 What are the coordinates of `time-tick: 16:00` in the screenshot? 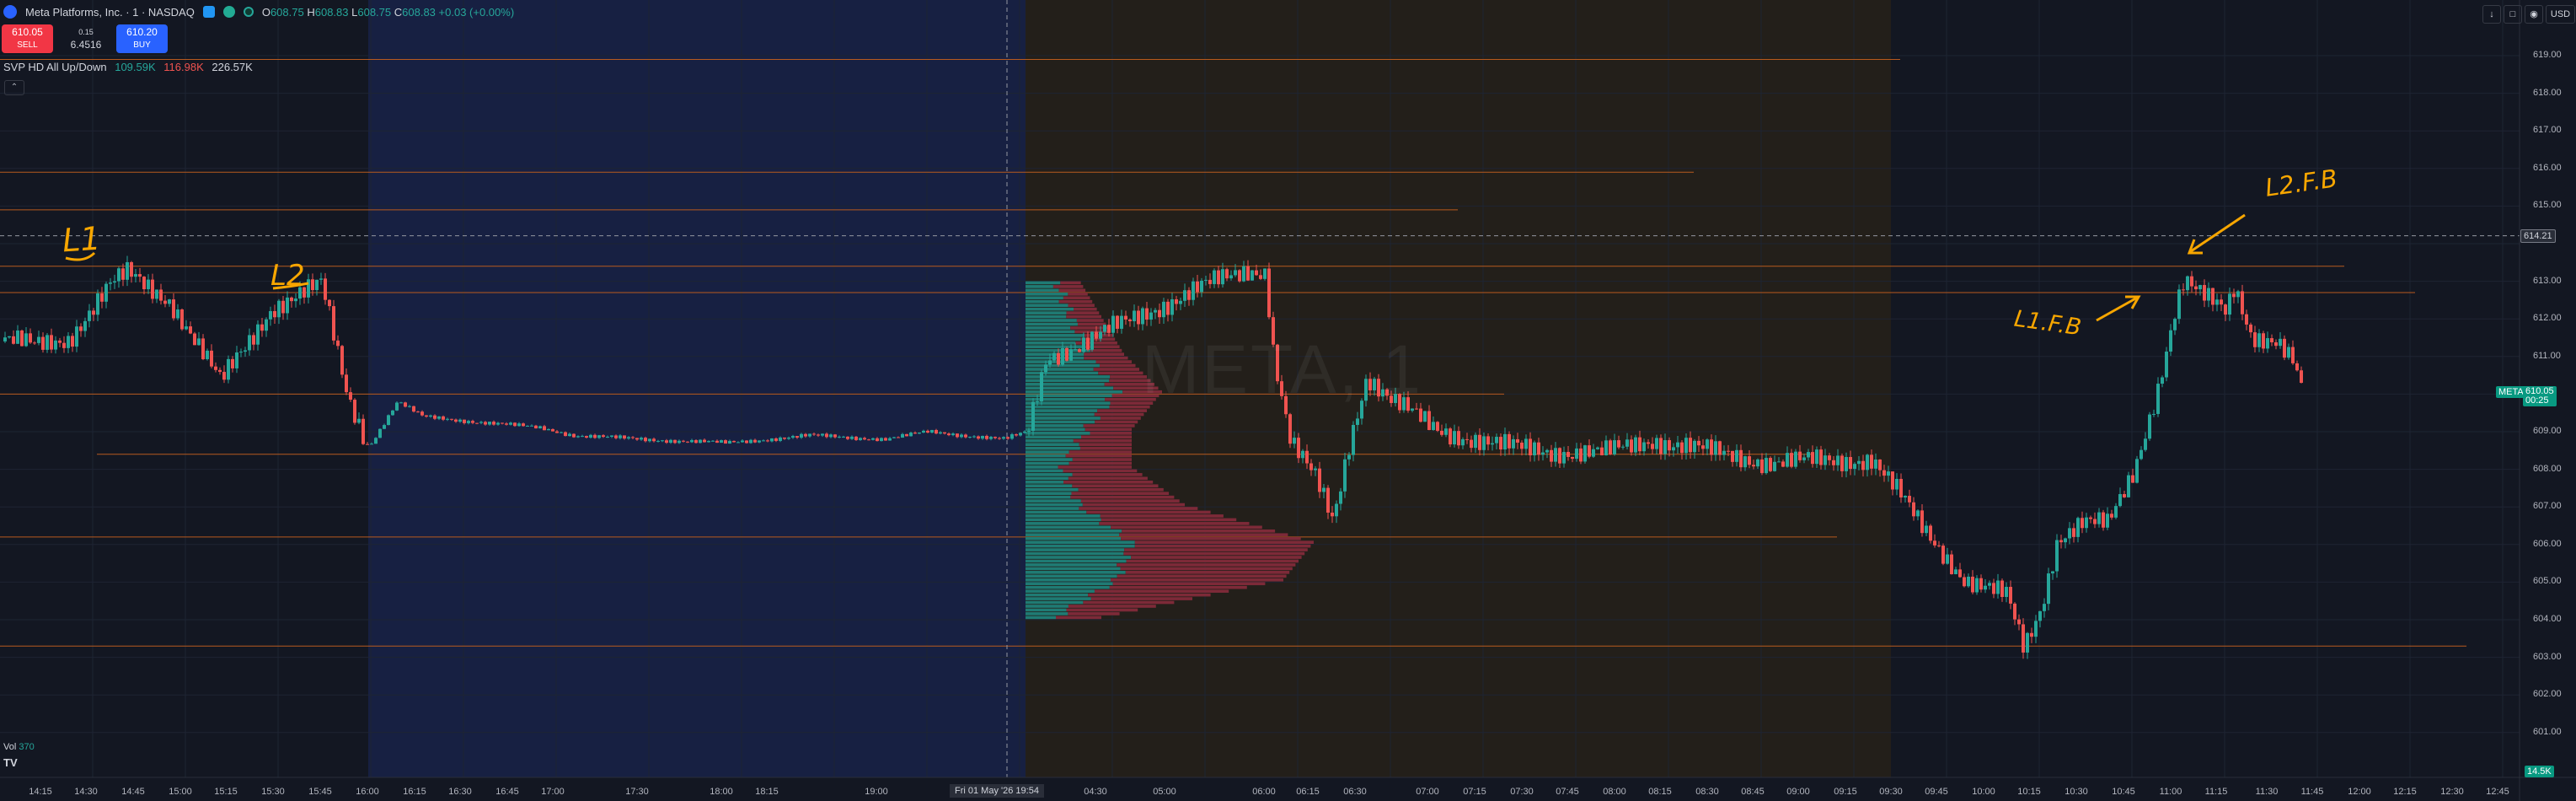 It's located at (368, 792).